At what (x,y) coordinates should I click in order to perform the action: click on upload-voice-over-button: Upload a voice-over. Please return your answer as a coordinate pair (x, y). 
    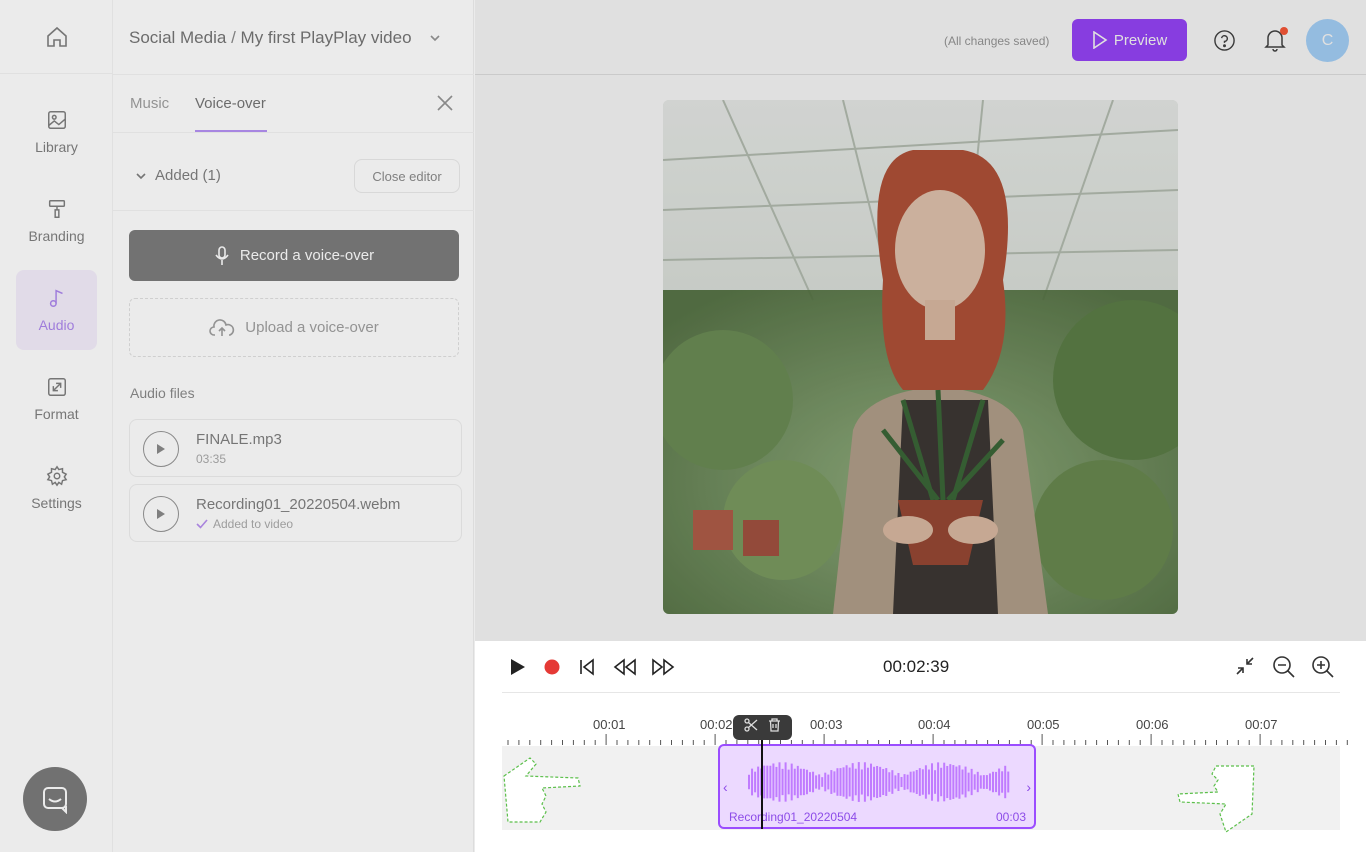
    Looking at the image, I should click on (294, 327).